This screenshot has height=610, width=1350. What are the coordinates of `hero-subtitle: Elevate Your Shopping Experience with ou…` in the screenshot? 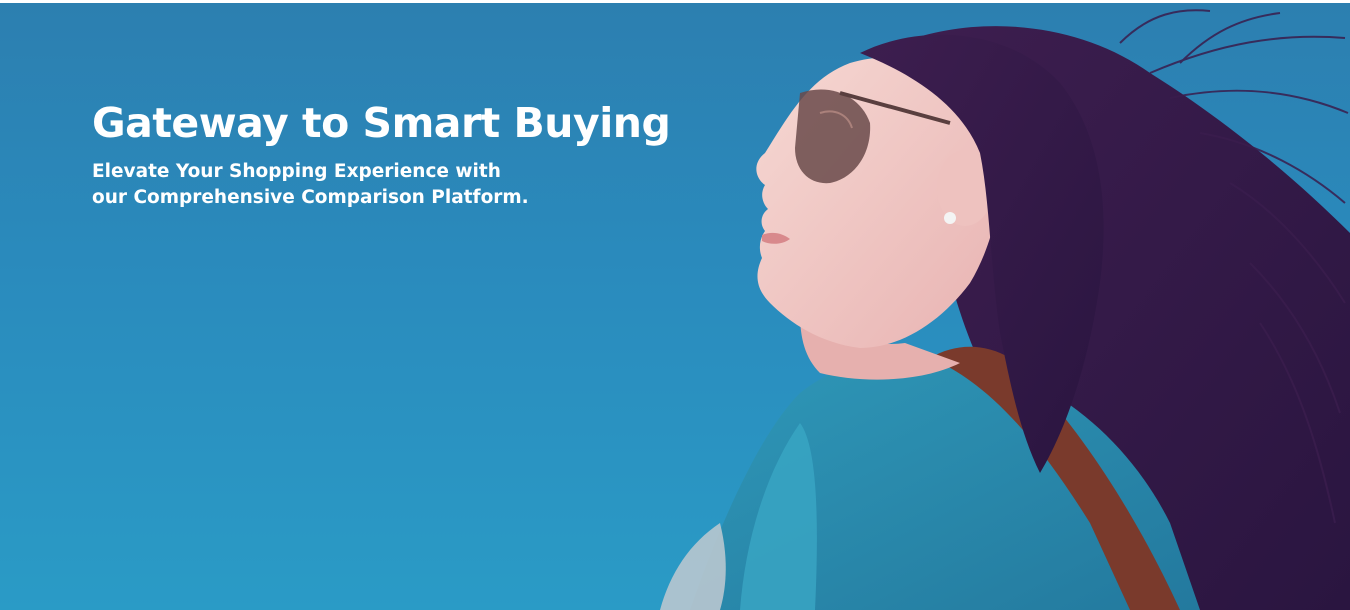 It's located at (310, 184).